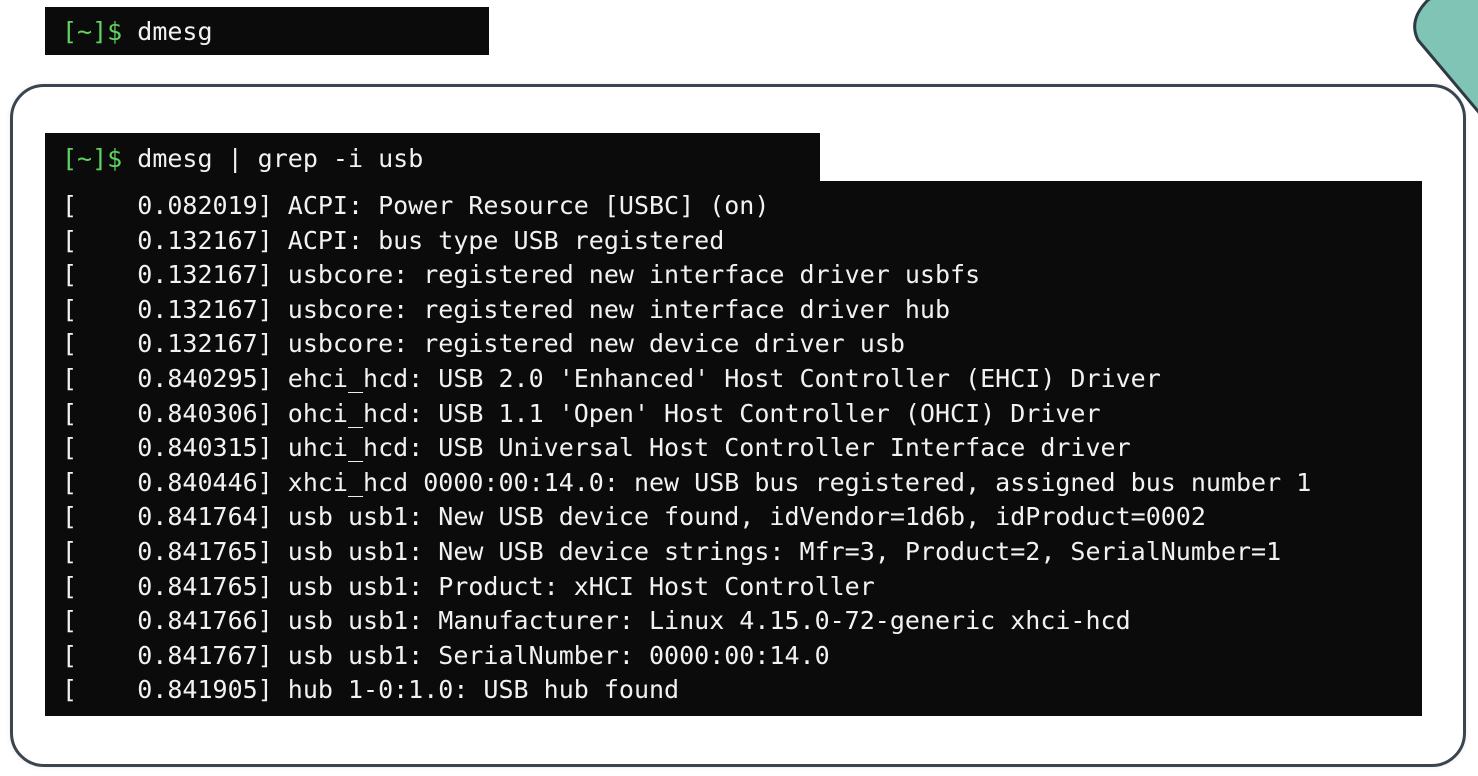 The image size is (1478, 776). Describe the element at coordinates (92, 31) in the screenshot. I see `top-terminal-prompt-symbol: [~]$` at that location.